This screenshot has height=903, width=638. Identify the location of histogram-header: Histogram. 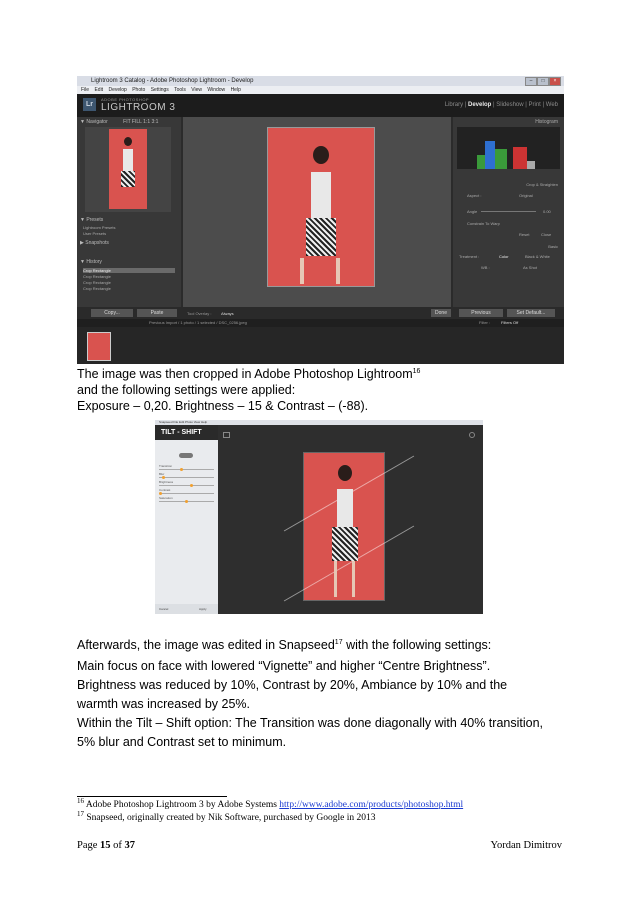
(546, 122).